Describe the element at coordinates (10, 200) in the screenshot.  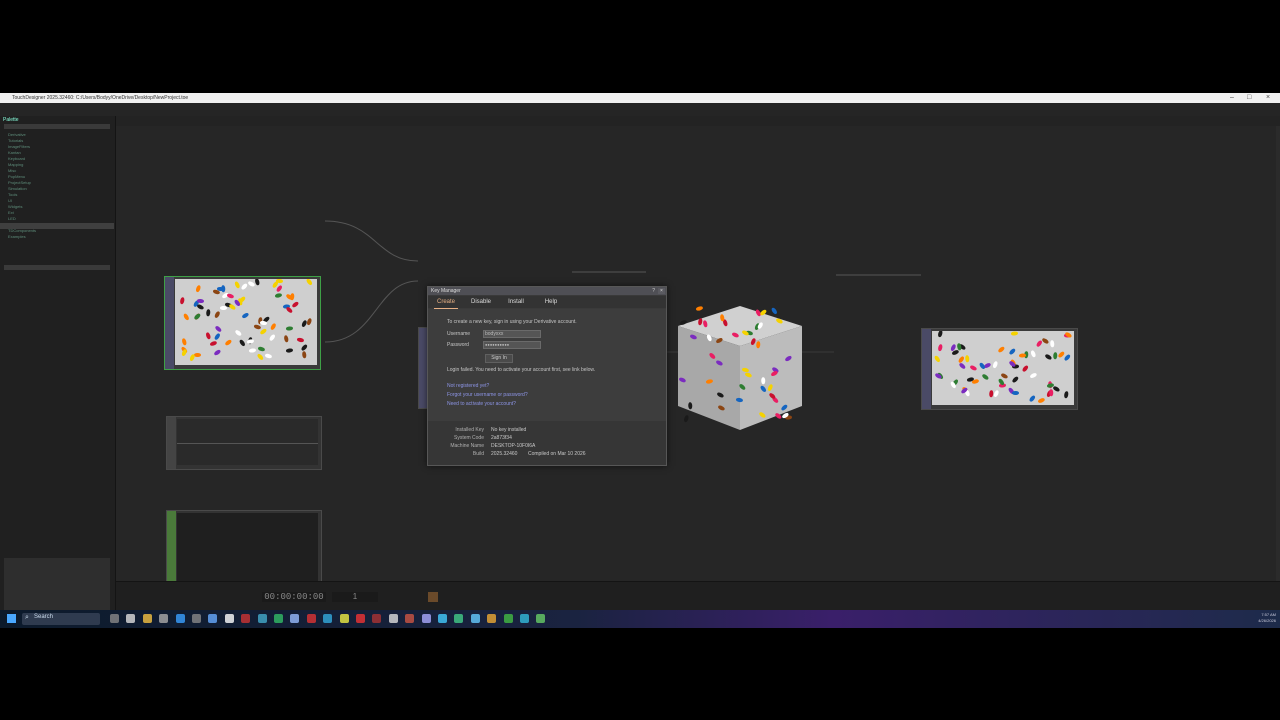
I see `palette-item: UI` at that location.